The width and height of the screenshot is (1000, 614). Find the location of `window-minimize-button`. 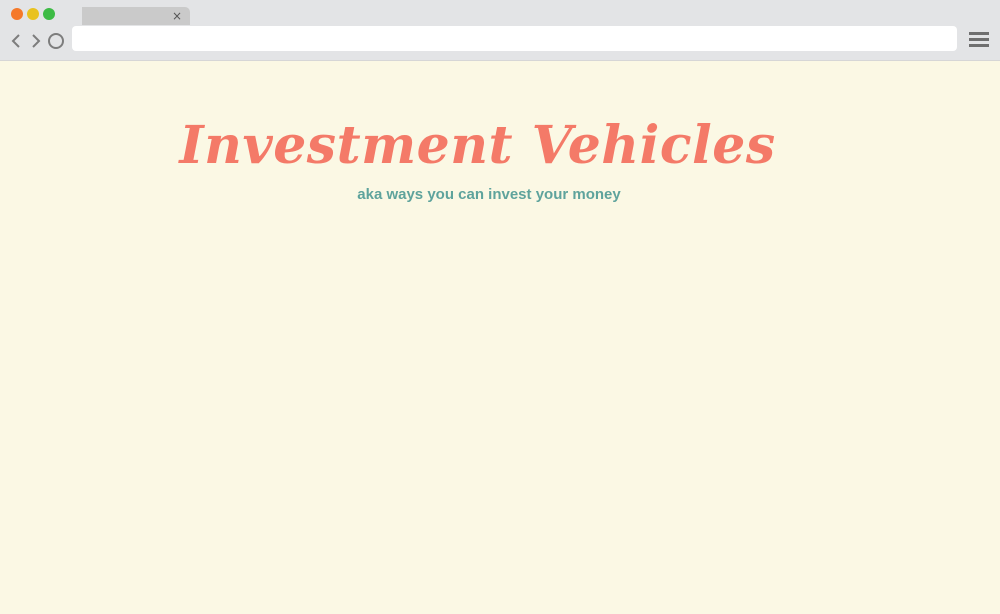

window-minimize-button is located at coordinates (33, 14).